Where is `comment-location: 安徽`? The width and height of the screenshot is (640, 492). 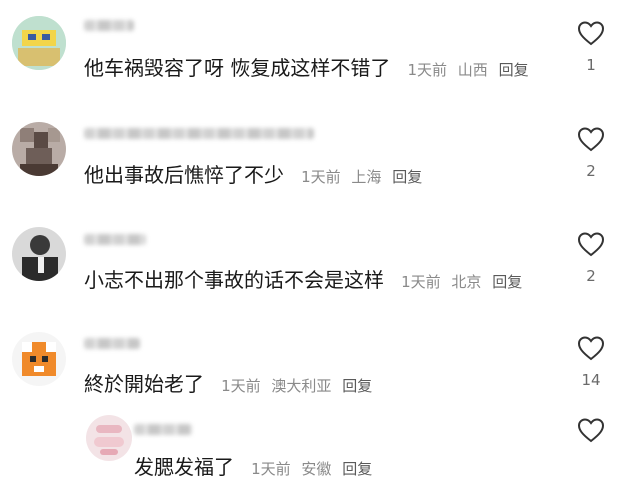 comment-location: 安徽 is located at coordinates (316, 469).